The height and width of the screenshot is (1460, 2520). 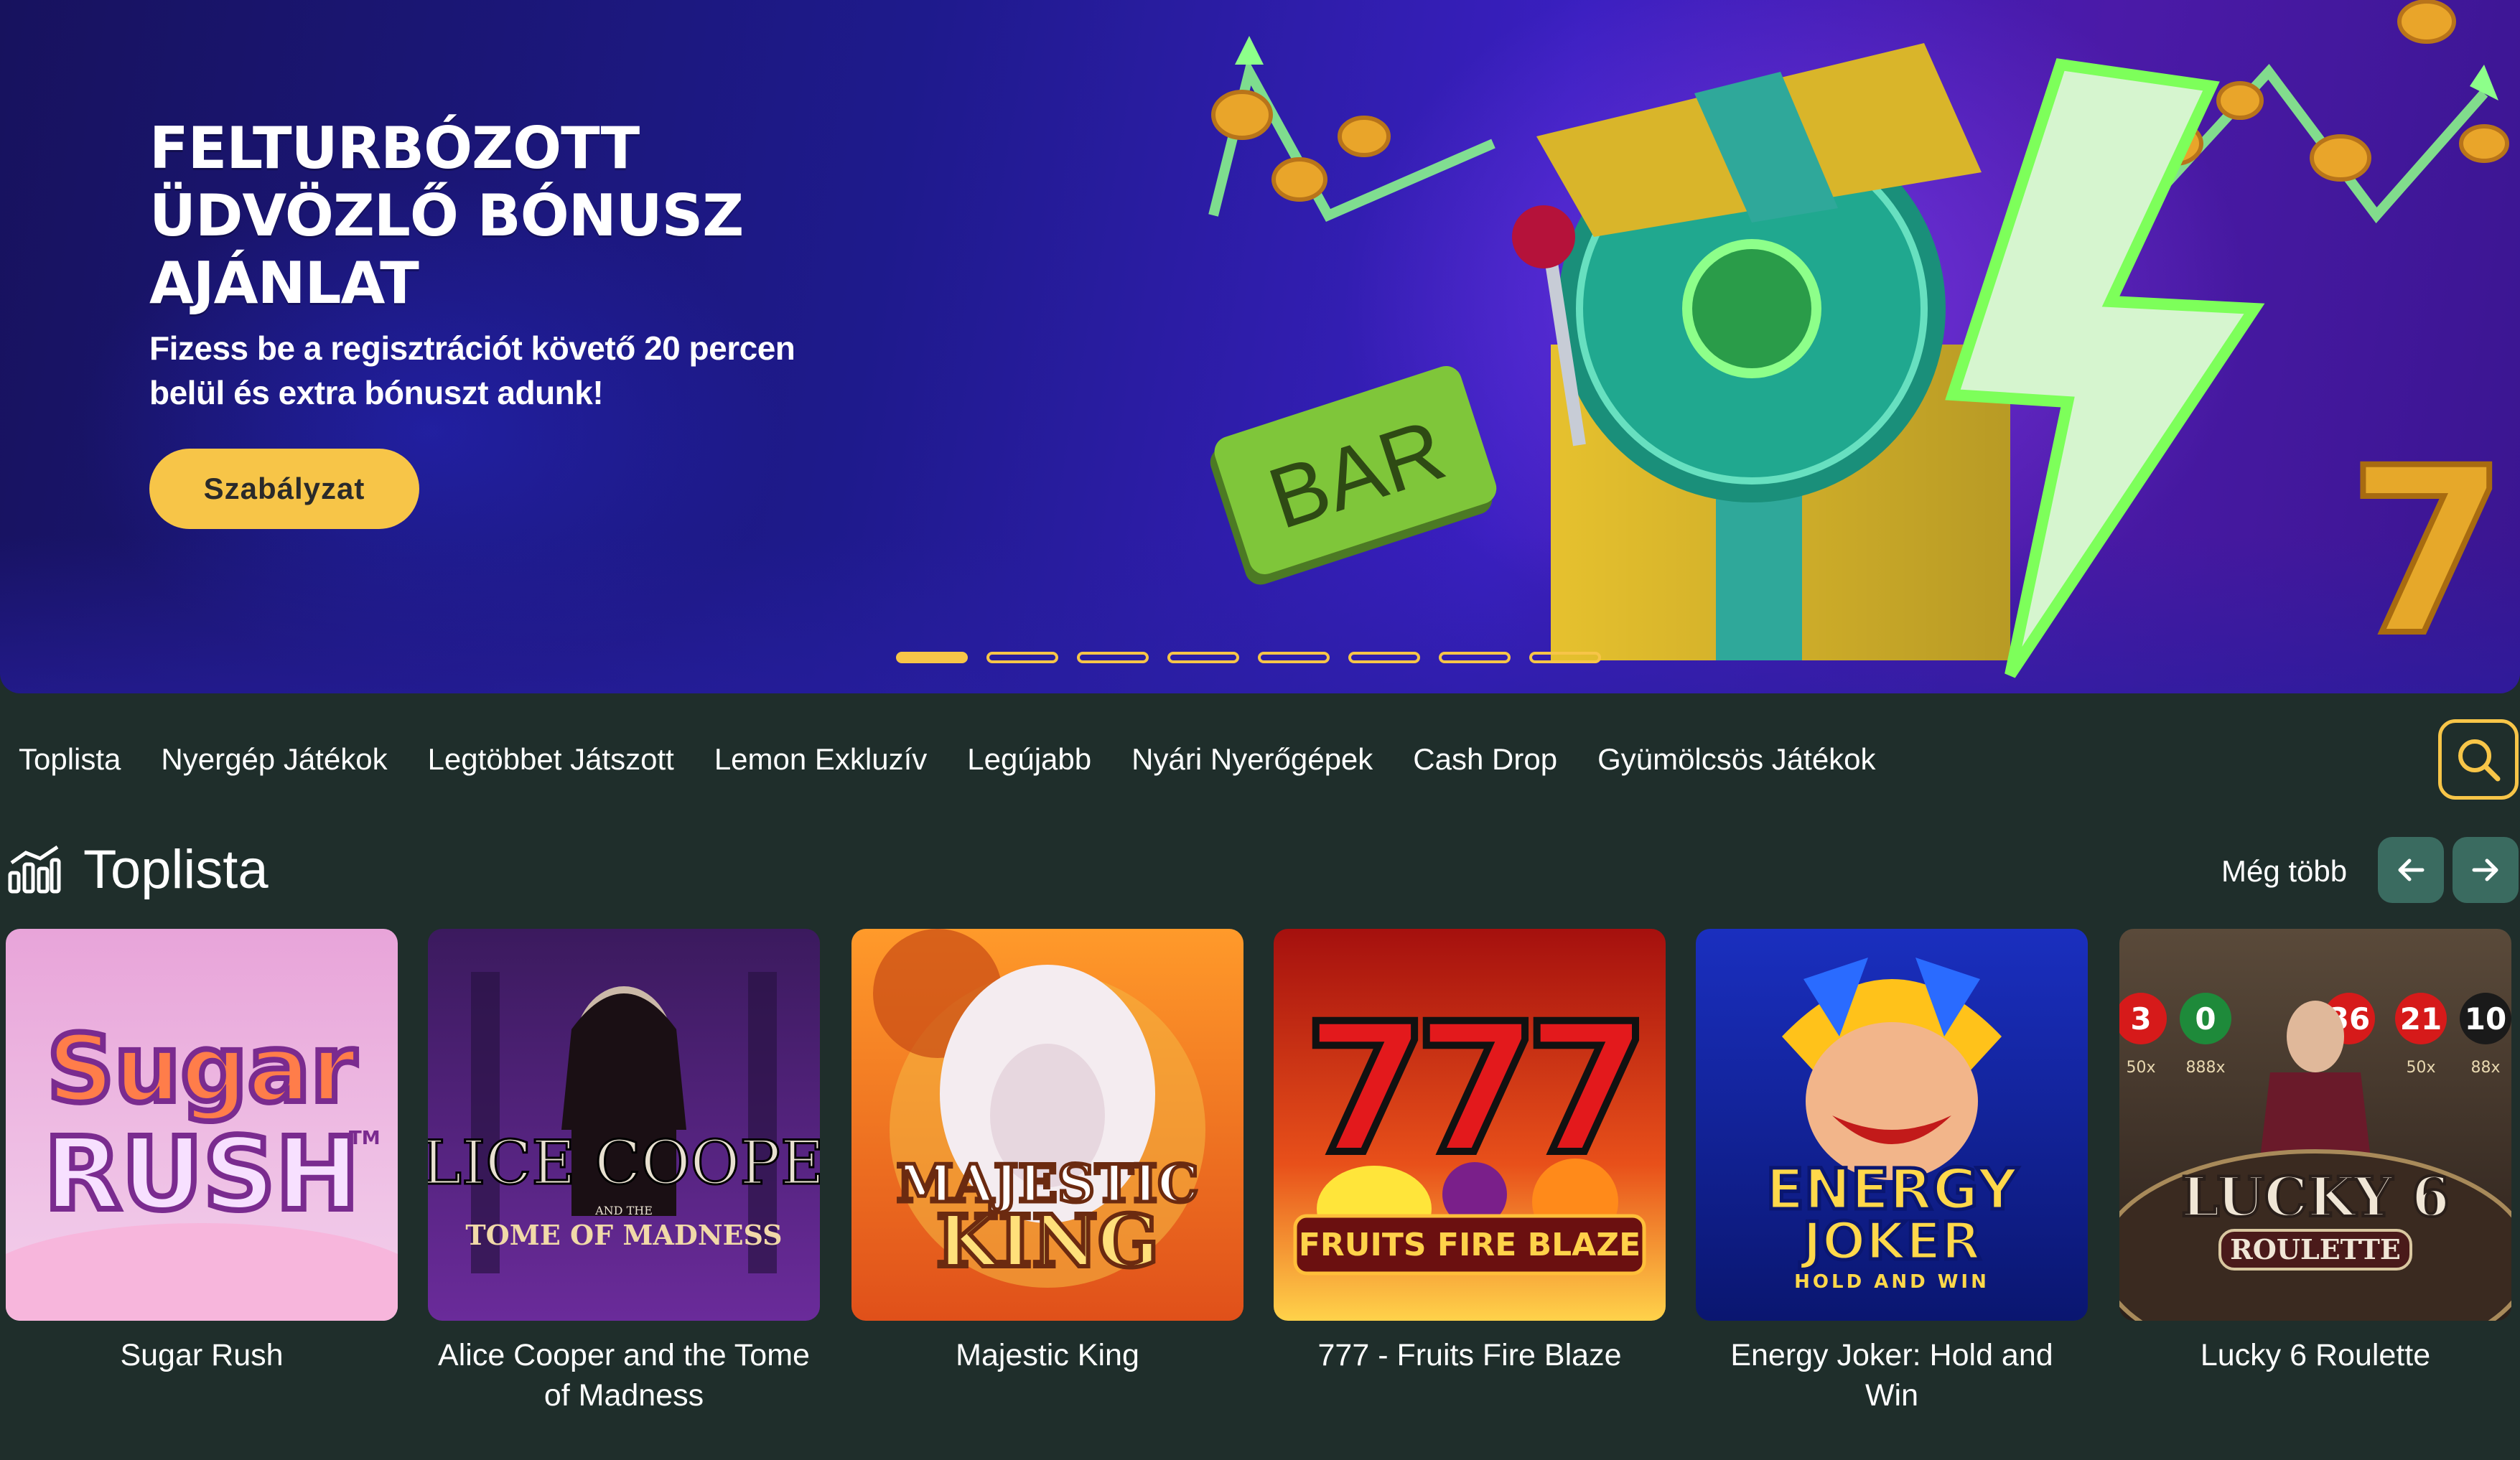 What do you see at coordinates (1485, 760) in the screenshot?
I see `category-cash-drop: Cash Drop` at bounding box center [1485, 760].